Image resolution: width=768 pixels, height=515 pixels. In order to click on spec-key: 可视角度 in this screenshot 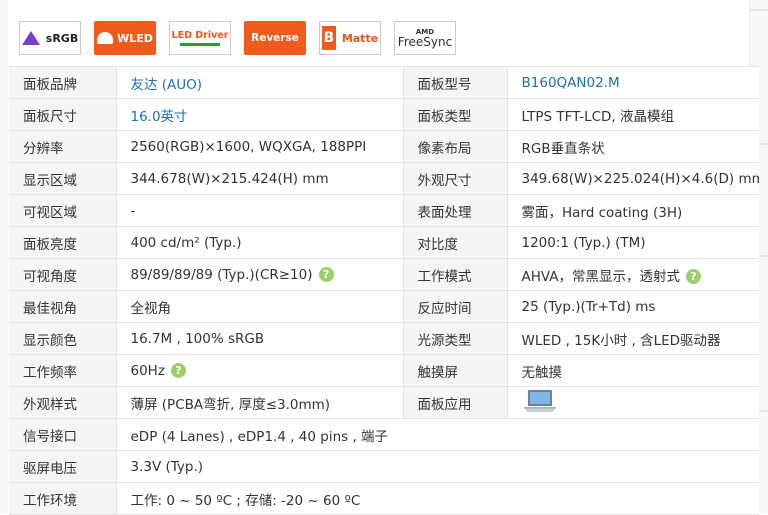, I will do `click(63, 274)`.